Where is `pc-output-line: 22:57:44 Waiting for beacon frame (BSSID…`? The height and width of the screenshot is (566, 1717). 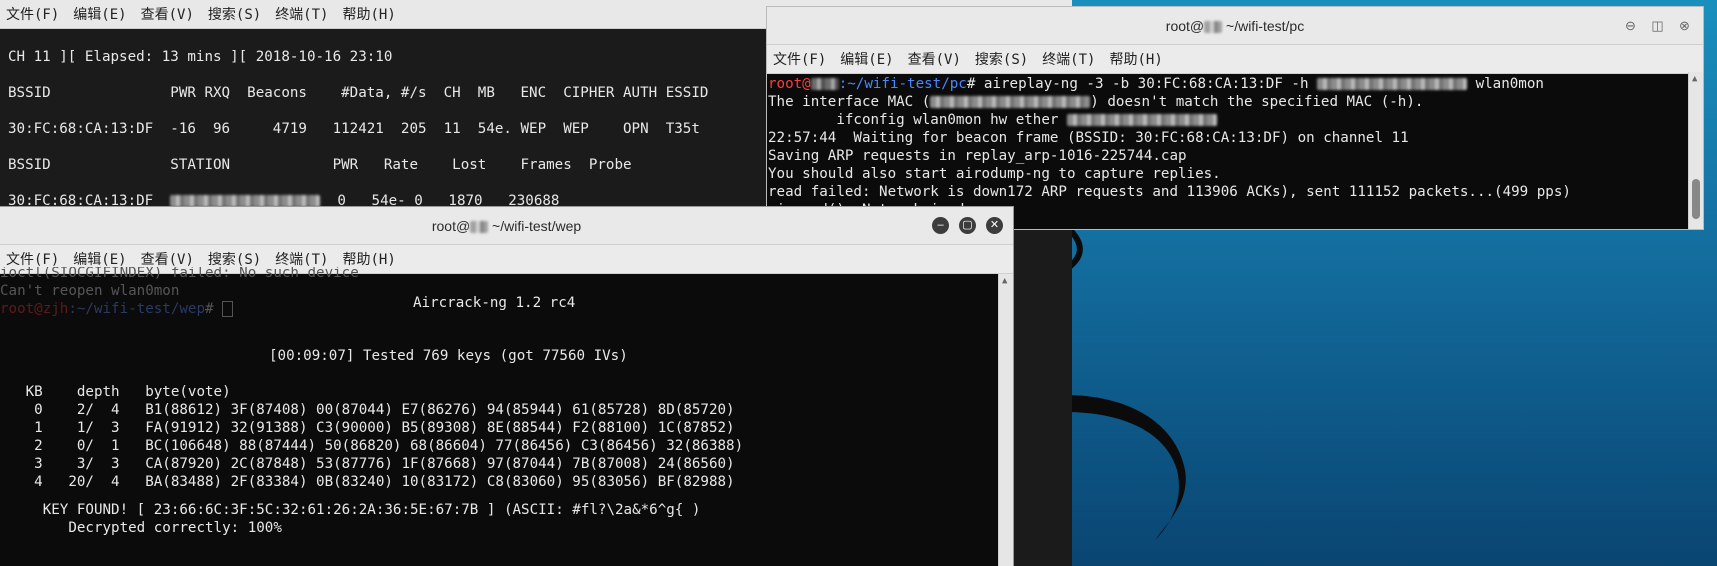
pc-output-line: 22:57:44 Waiting for beacon frame (BSSID… is located at coordinates (1088, 138).